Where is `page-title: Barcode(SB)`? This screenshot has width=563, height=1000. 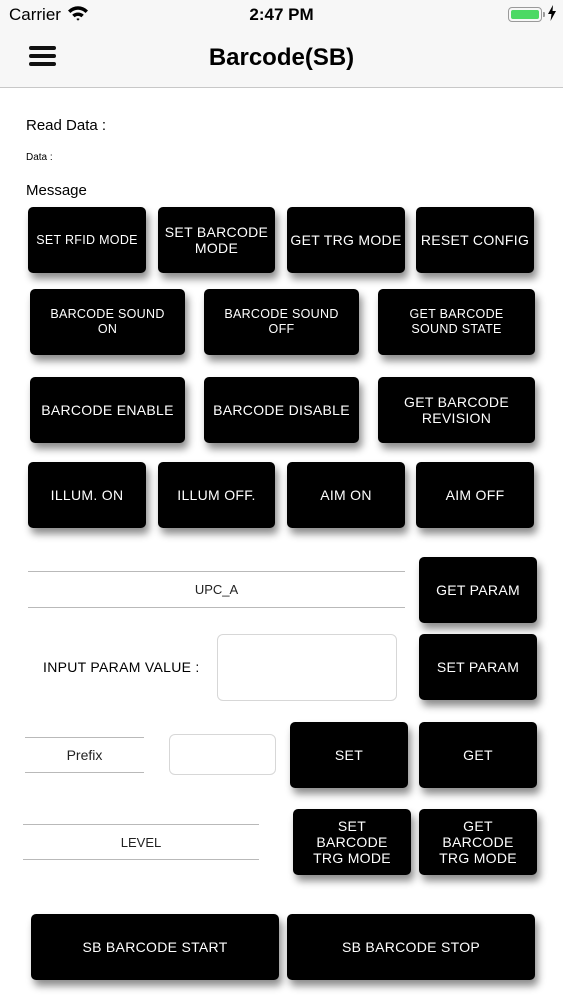
page-title: Barcode(SB) is located at coordinates (281, 57).